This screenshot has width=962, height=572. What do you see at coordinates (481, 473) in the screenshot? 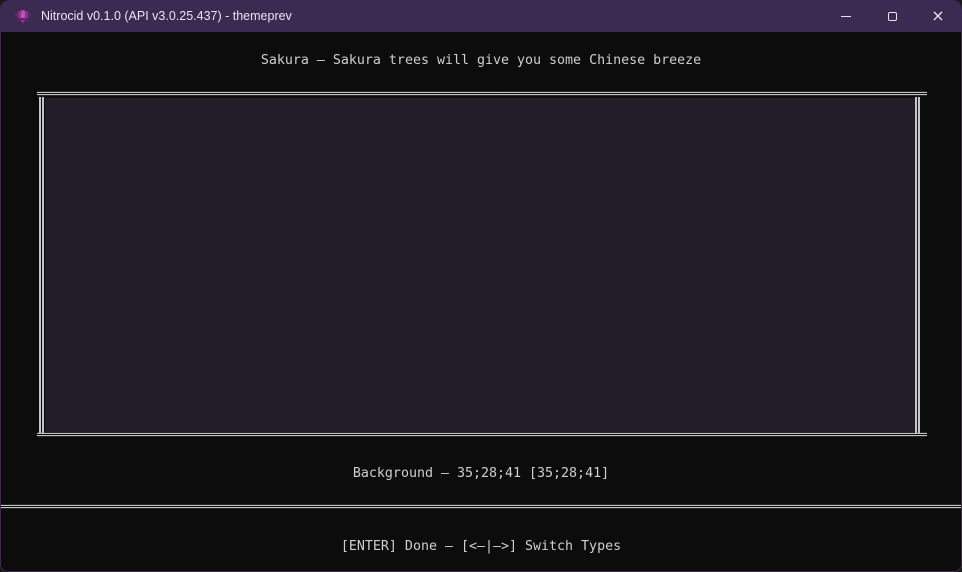
I see `selected-color-label: Background — 35;28;41 [35;28;41]` at bounding box center [481, 473].